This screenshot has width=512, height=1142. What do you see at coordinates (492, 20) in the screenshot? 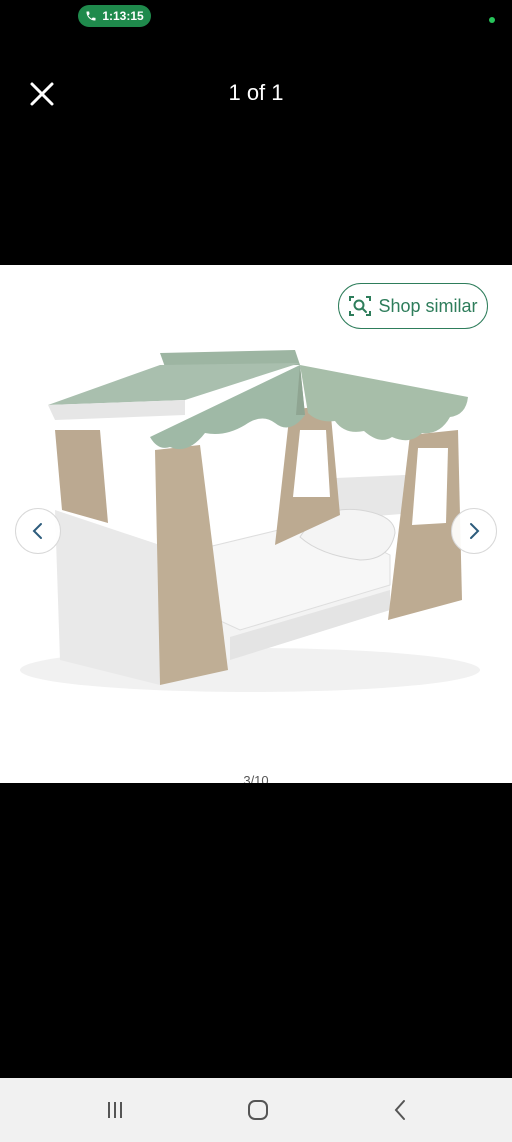
I see `status-dot-icon` at bounding box center [492, 20].